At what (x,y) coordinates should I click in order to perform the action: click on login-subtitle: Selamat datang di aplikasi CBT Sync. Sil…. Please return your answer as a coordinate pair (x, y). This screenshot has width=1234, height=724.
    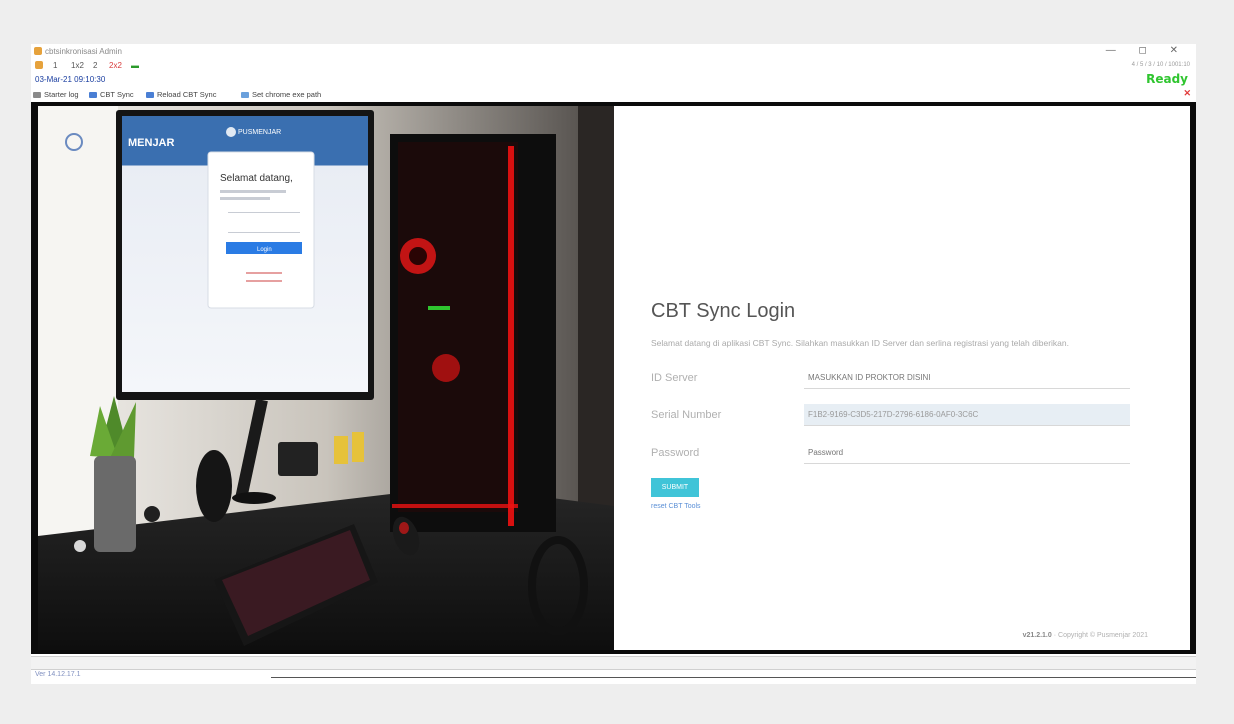
    Looking at the image, I should click on (860, 343).